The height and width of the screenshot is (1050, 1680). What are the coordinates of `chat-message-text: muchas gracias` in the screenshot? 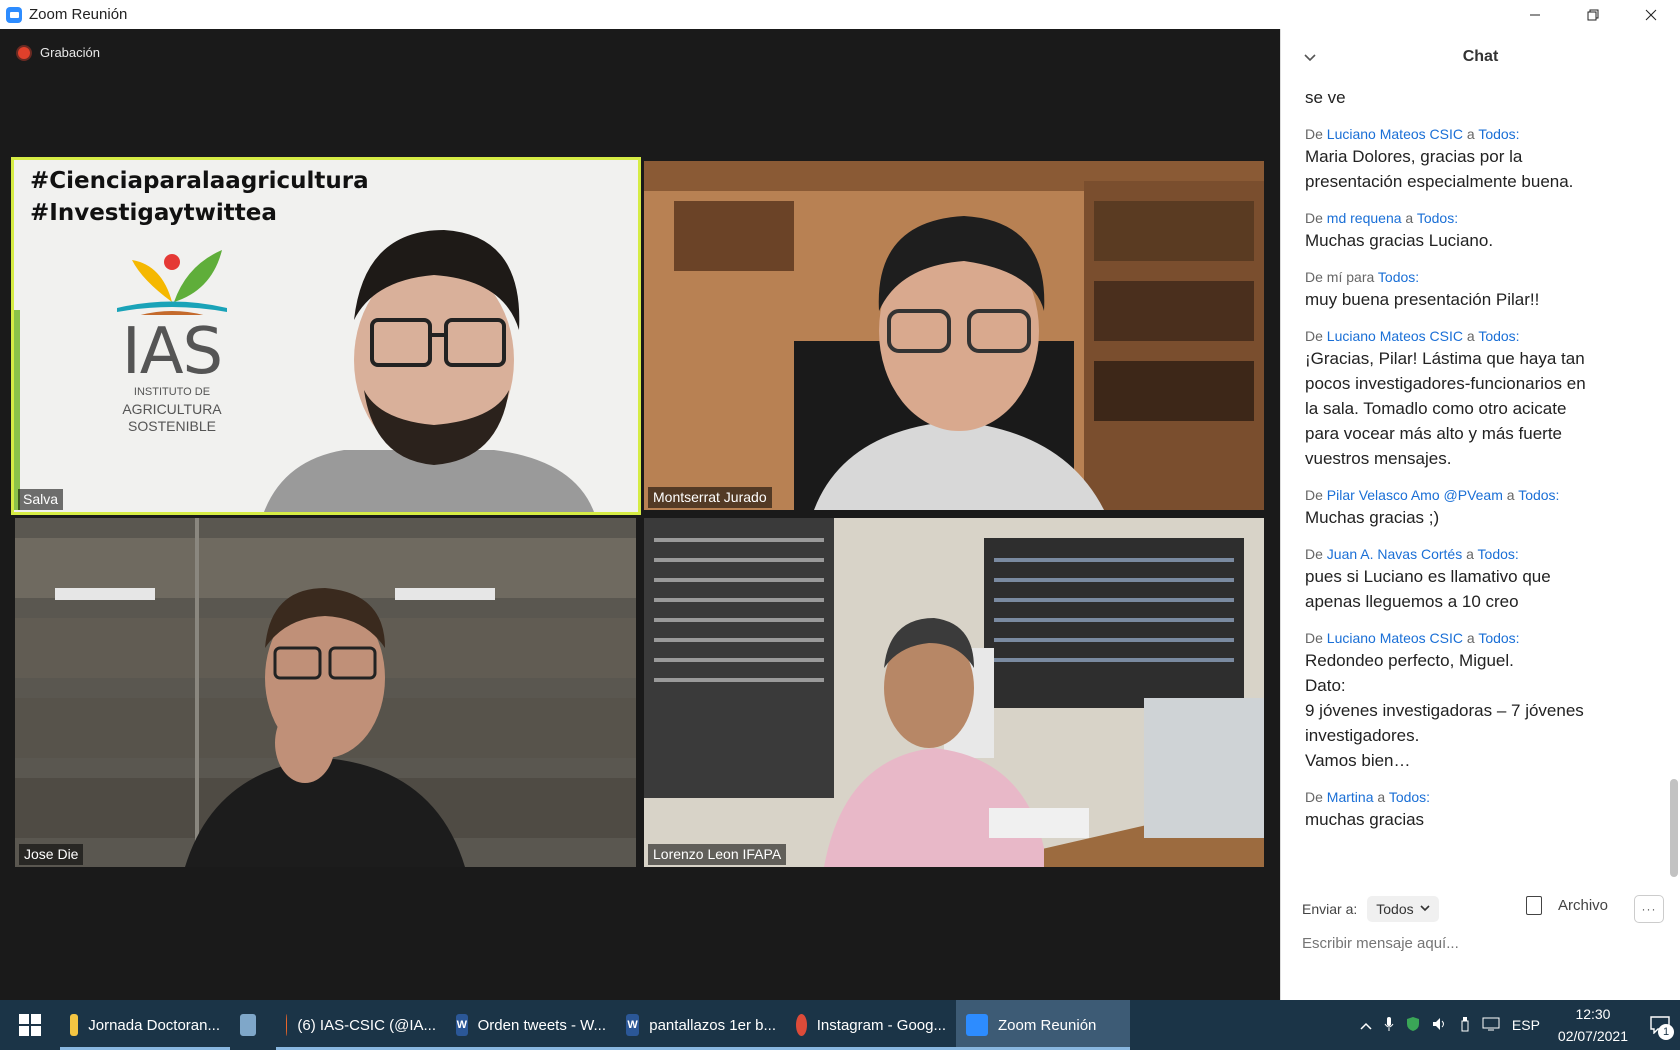 It's located at (1365, 819).